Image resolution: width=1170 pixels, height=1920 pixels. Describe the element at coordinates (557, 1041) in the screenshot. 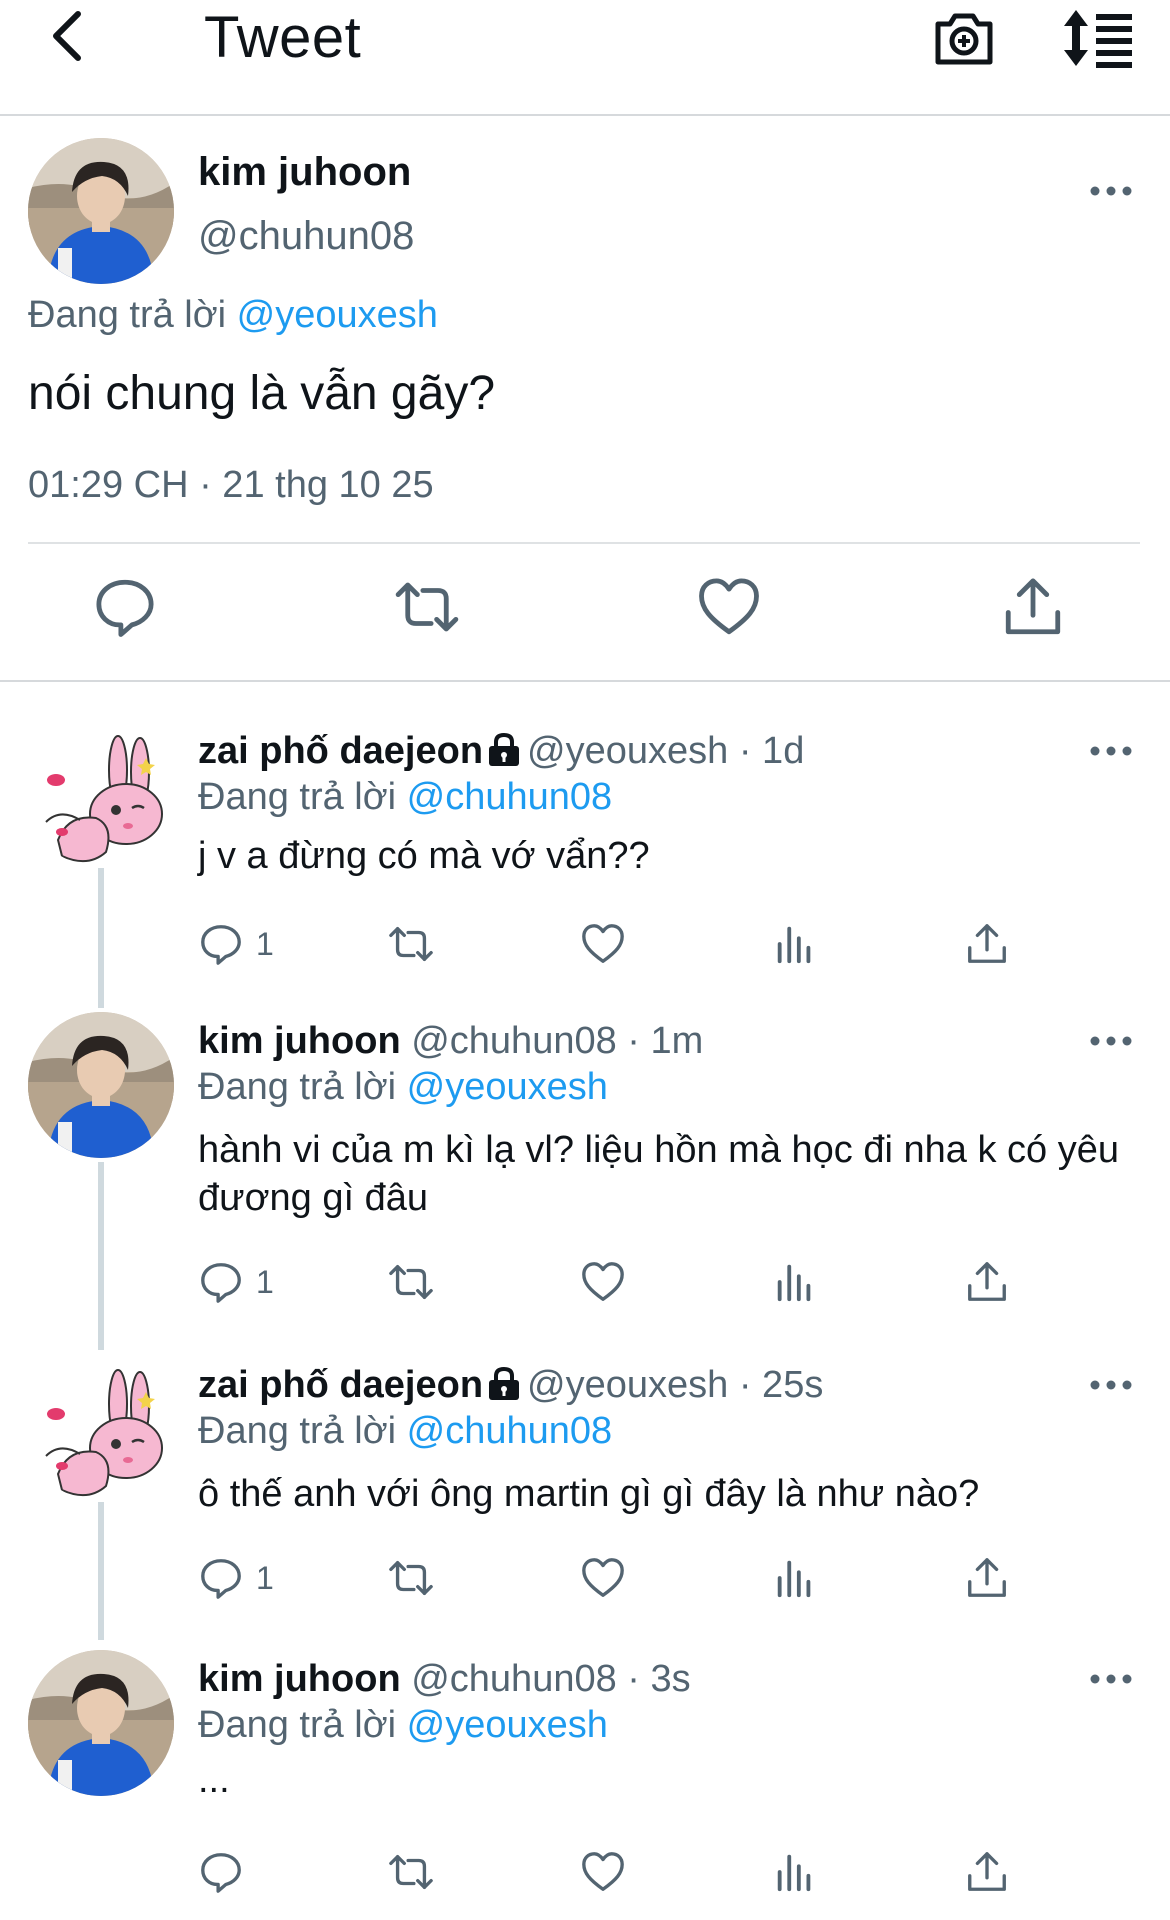

I see `author-meta: @chuhun08 · 1m` at that location.